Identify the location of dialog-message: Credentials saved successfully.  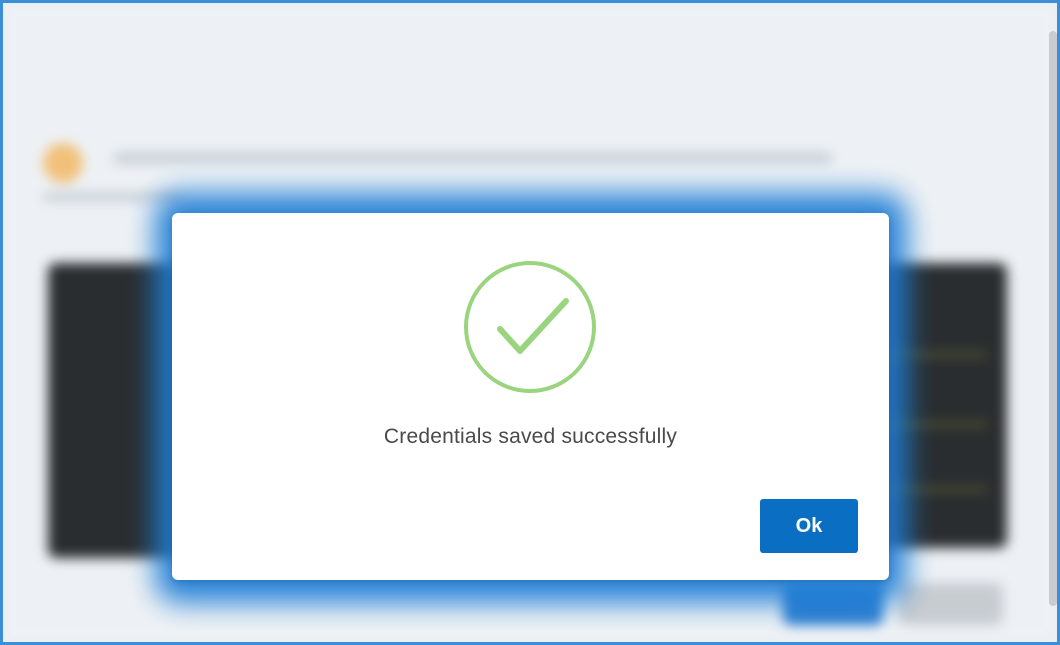
(530, 436).